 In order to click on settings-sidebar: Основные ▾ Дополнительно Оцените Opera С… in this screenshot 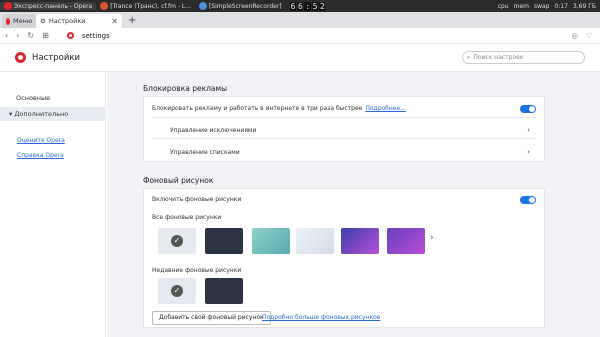, I will do `click(53, 204)`.